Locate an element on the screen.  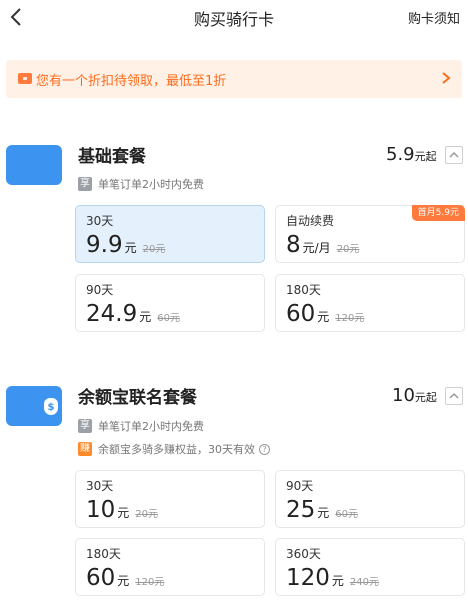
page-title: 购买骑行卡 is located at coordinates (233, 19).